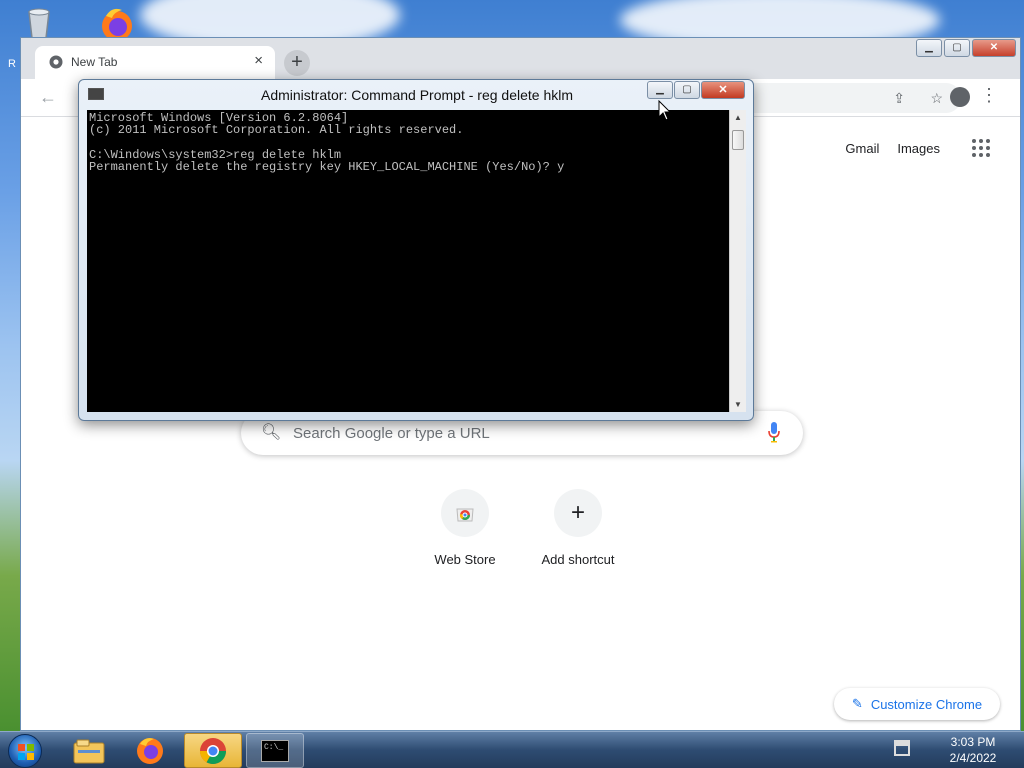 The image size is (1024, 768). What do you see at coordinates (465, 513) in the screenshot?
I see `chrome-web-store-icon` at bounding box center [465, 513].